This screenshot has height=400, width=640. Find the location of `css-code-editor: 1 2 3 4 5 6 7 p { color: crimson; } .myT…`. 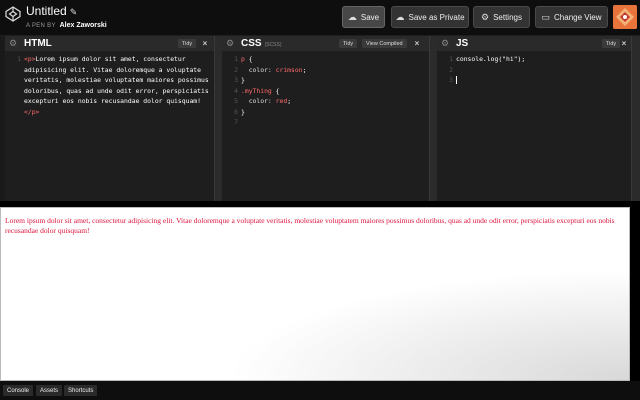

css-code-editor: 1 2 3 4 5 6 7 p { color: crimson; } .myT… is located at coordinates (325, 127).